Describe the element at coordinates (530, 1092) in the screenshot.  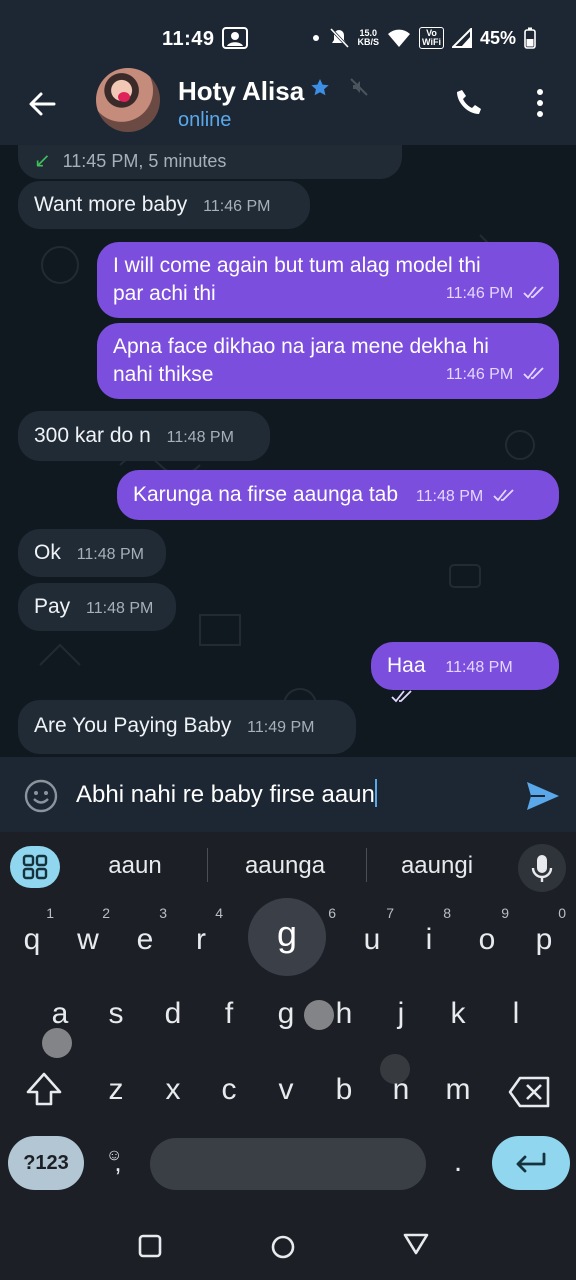
I see `backspace-icon` at that location.